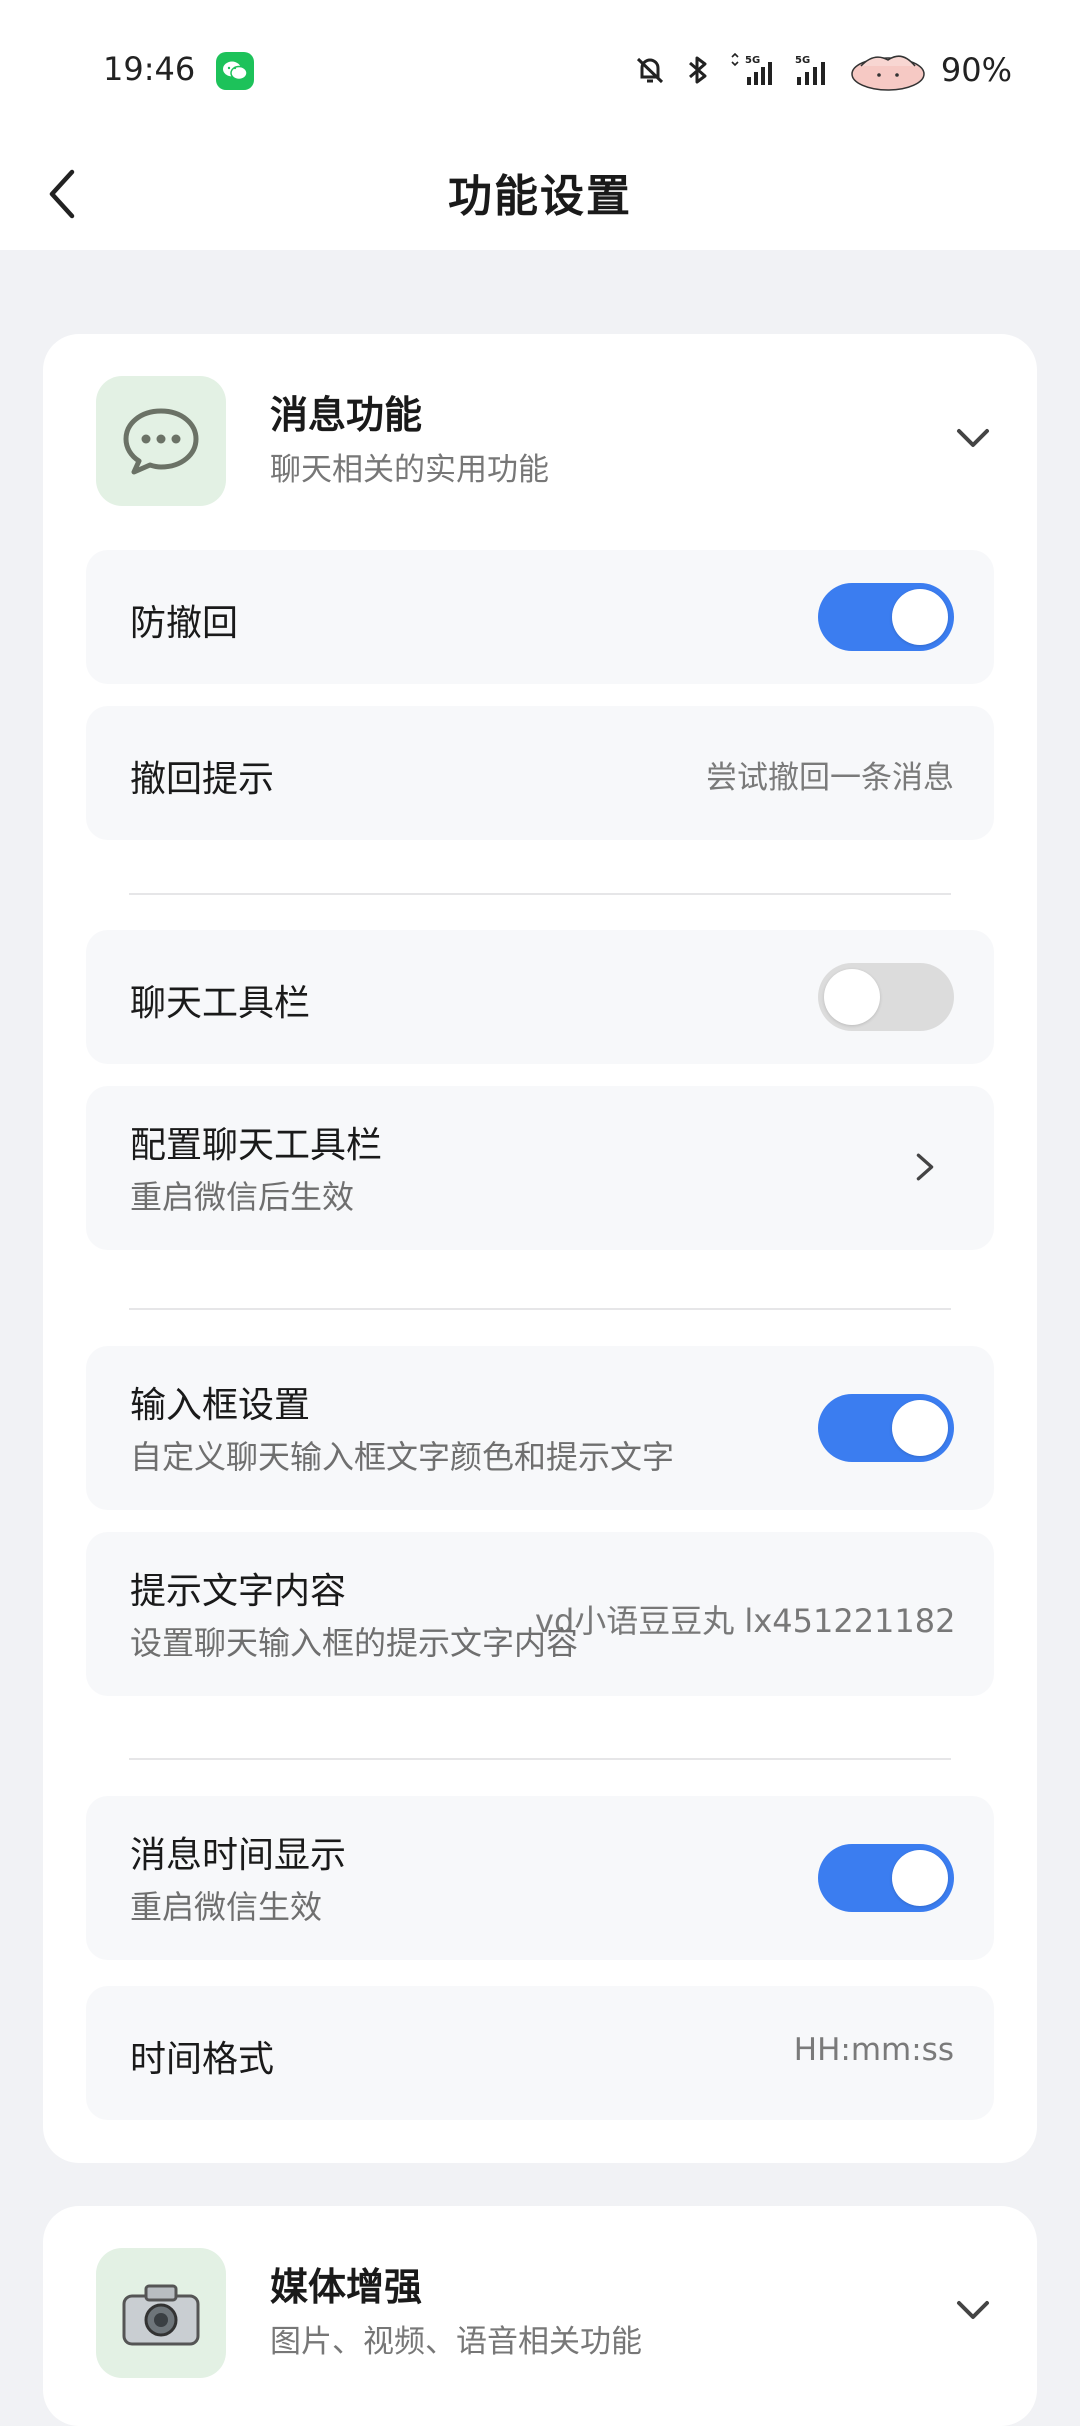  Describe the element at coordinates (354, 1643) in the screenshot. I see `setting-sublabel: 设置聊天输入框的提示文字内容` at that location.